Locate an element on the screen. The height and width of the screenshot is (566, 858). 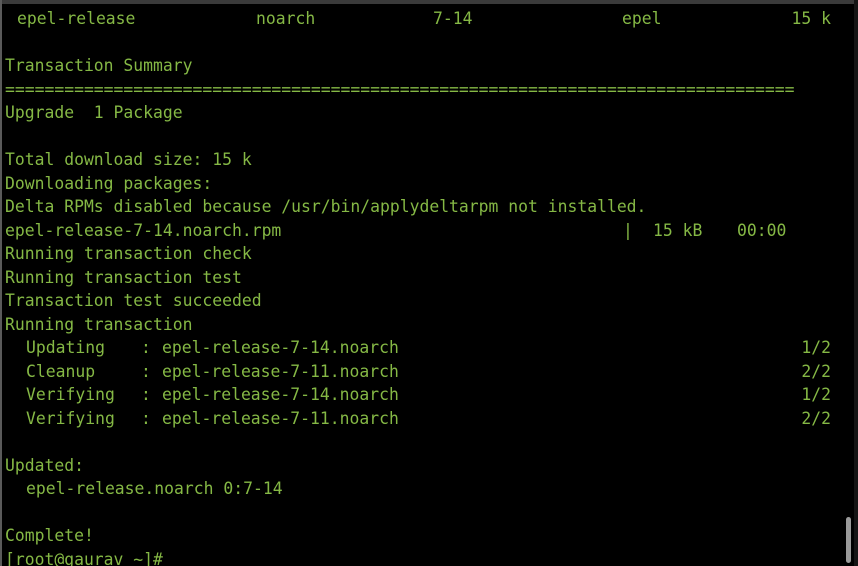
step-action: Cleanup is located at coordinates (61, 371).